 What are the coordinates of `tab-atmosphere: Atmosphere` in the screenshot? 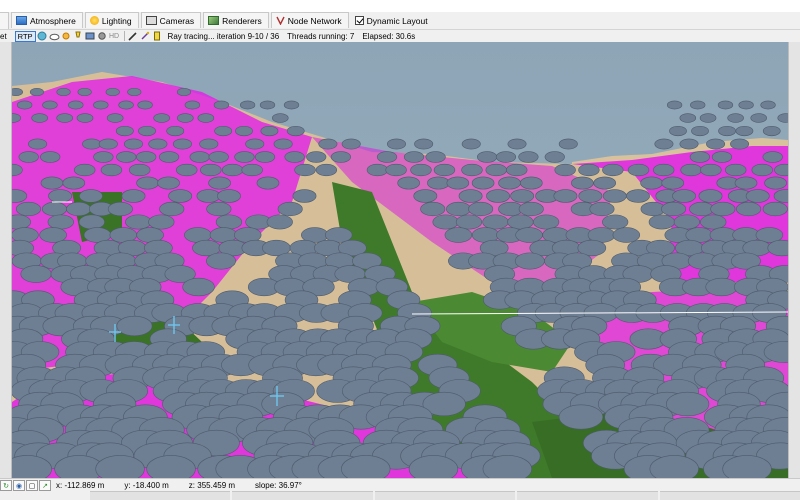 It's located at (47, 20).